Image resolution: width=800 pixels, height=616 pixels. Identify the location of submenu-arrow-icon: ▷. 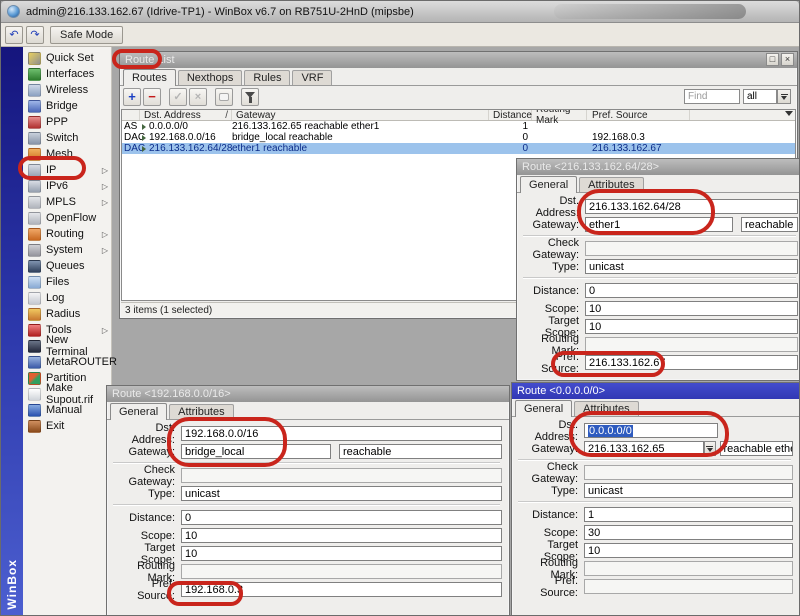
(104, 250).